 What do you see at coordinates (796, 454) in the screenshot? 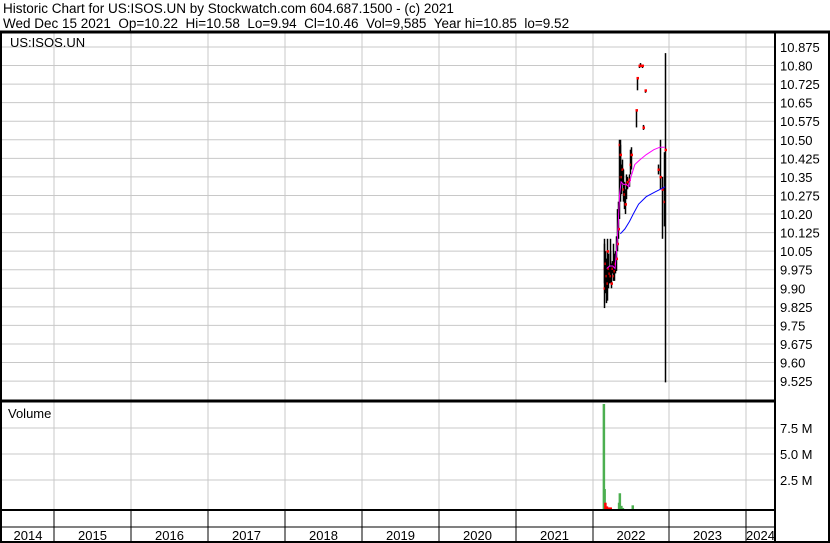
I see `volume-tick-label: 5.0 M` at bounding box center [796, 454].